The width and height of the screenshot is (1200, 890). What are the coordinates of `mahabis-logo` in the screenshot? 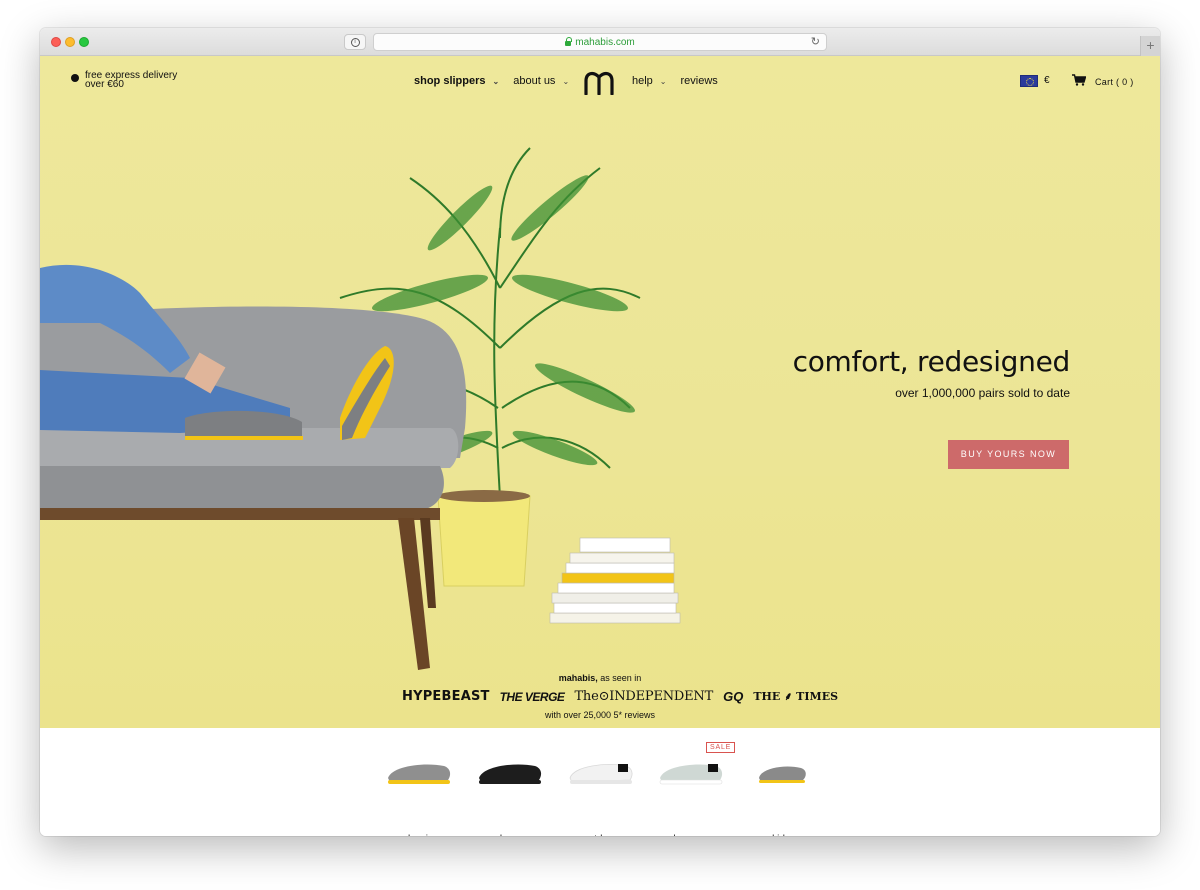 It's located at (599, 82).